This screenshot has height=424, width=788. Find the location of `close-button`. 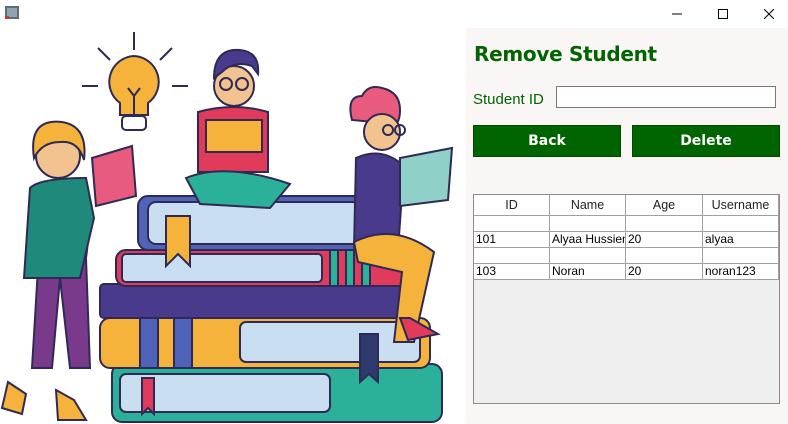

close-button is located at coordinates (767, 14).